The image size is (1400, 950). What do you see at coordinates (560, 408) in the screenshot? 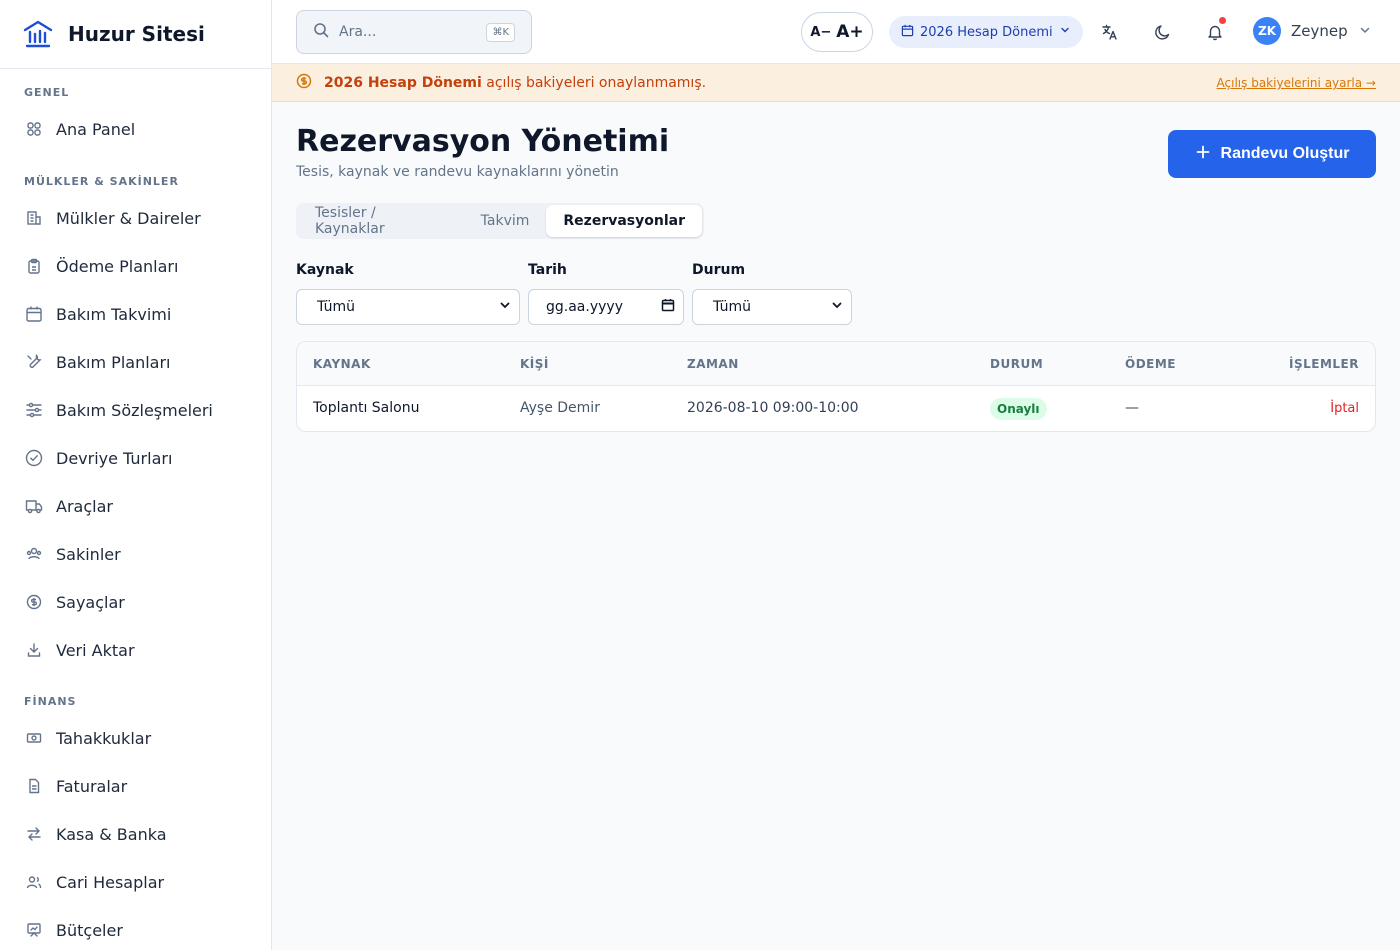
I see `cell-person: Ayşe Demir` at bounding box center [560, 408].